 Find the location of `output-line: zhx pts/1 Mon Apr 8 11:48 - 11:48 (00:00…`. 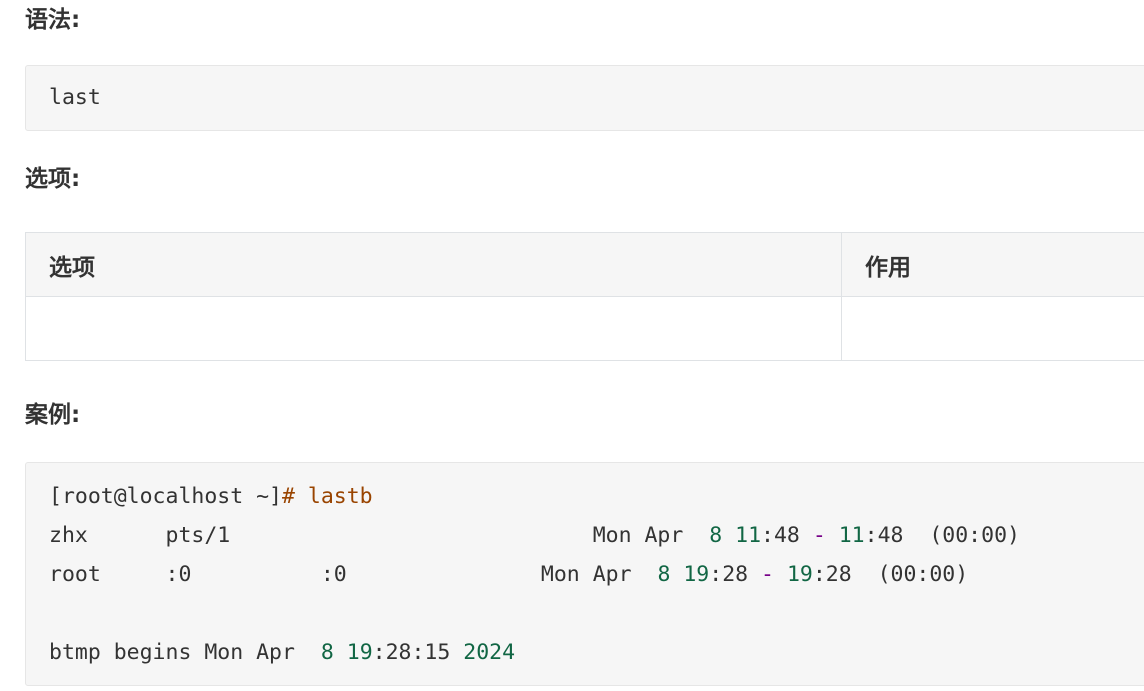

output-line: zhx pts/1 Mon Apr 8 11:48 - 11:48 (00:00… is located at coordinates (534, 535).